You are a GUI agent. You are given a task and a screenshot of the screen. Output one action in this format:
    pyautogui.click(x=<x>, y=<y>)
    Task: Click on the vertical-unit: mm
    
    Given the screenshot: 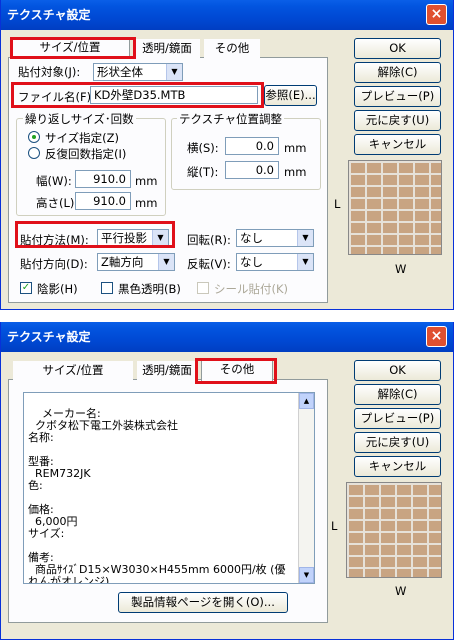 What is the action you would take?
    pyautogui.click(x=295, y=172)
    